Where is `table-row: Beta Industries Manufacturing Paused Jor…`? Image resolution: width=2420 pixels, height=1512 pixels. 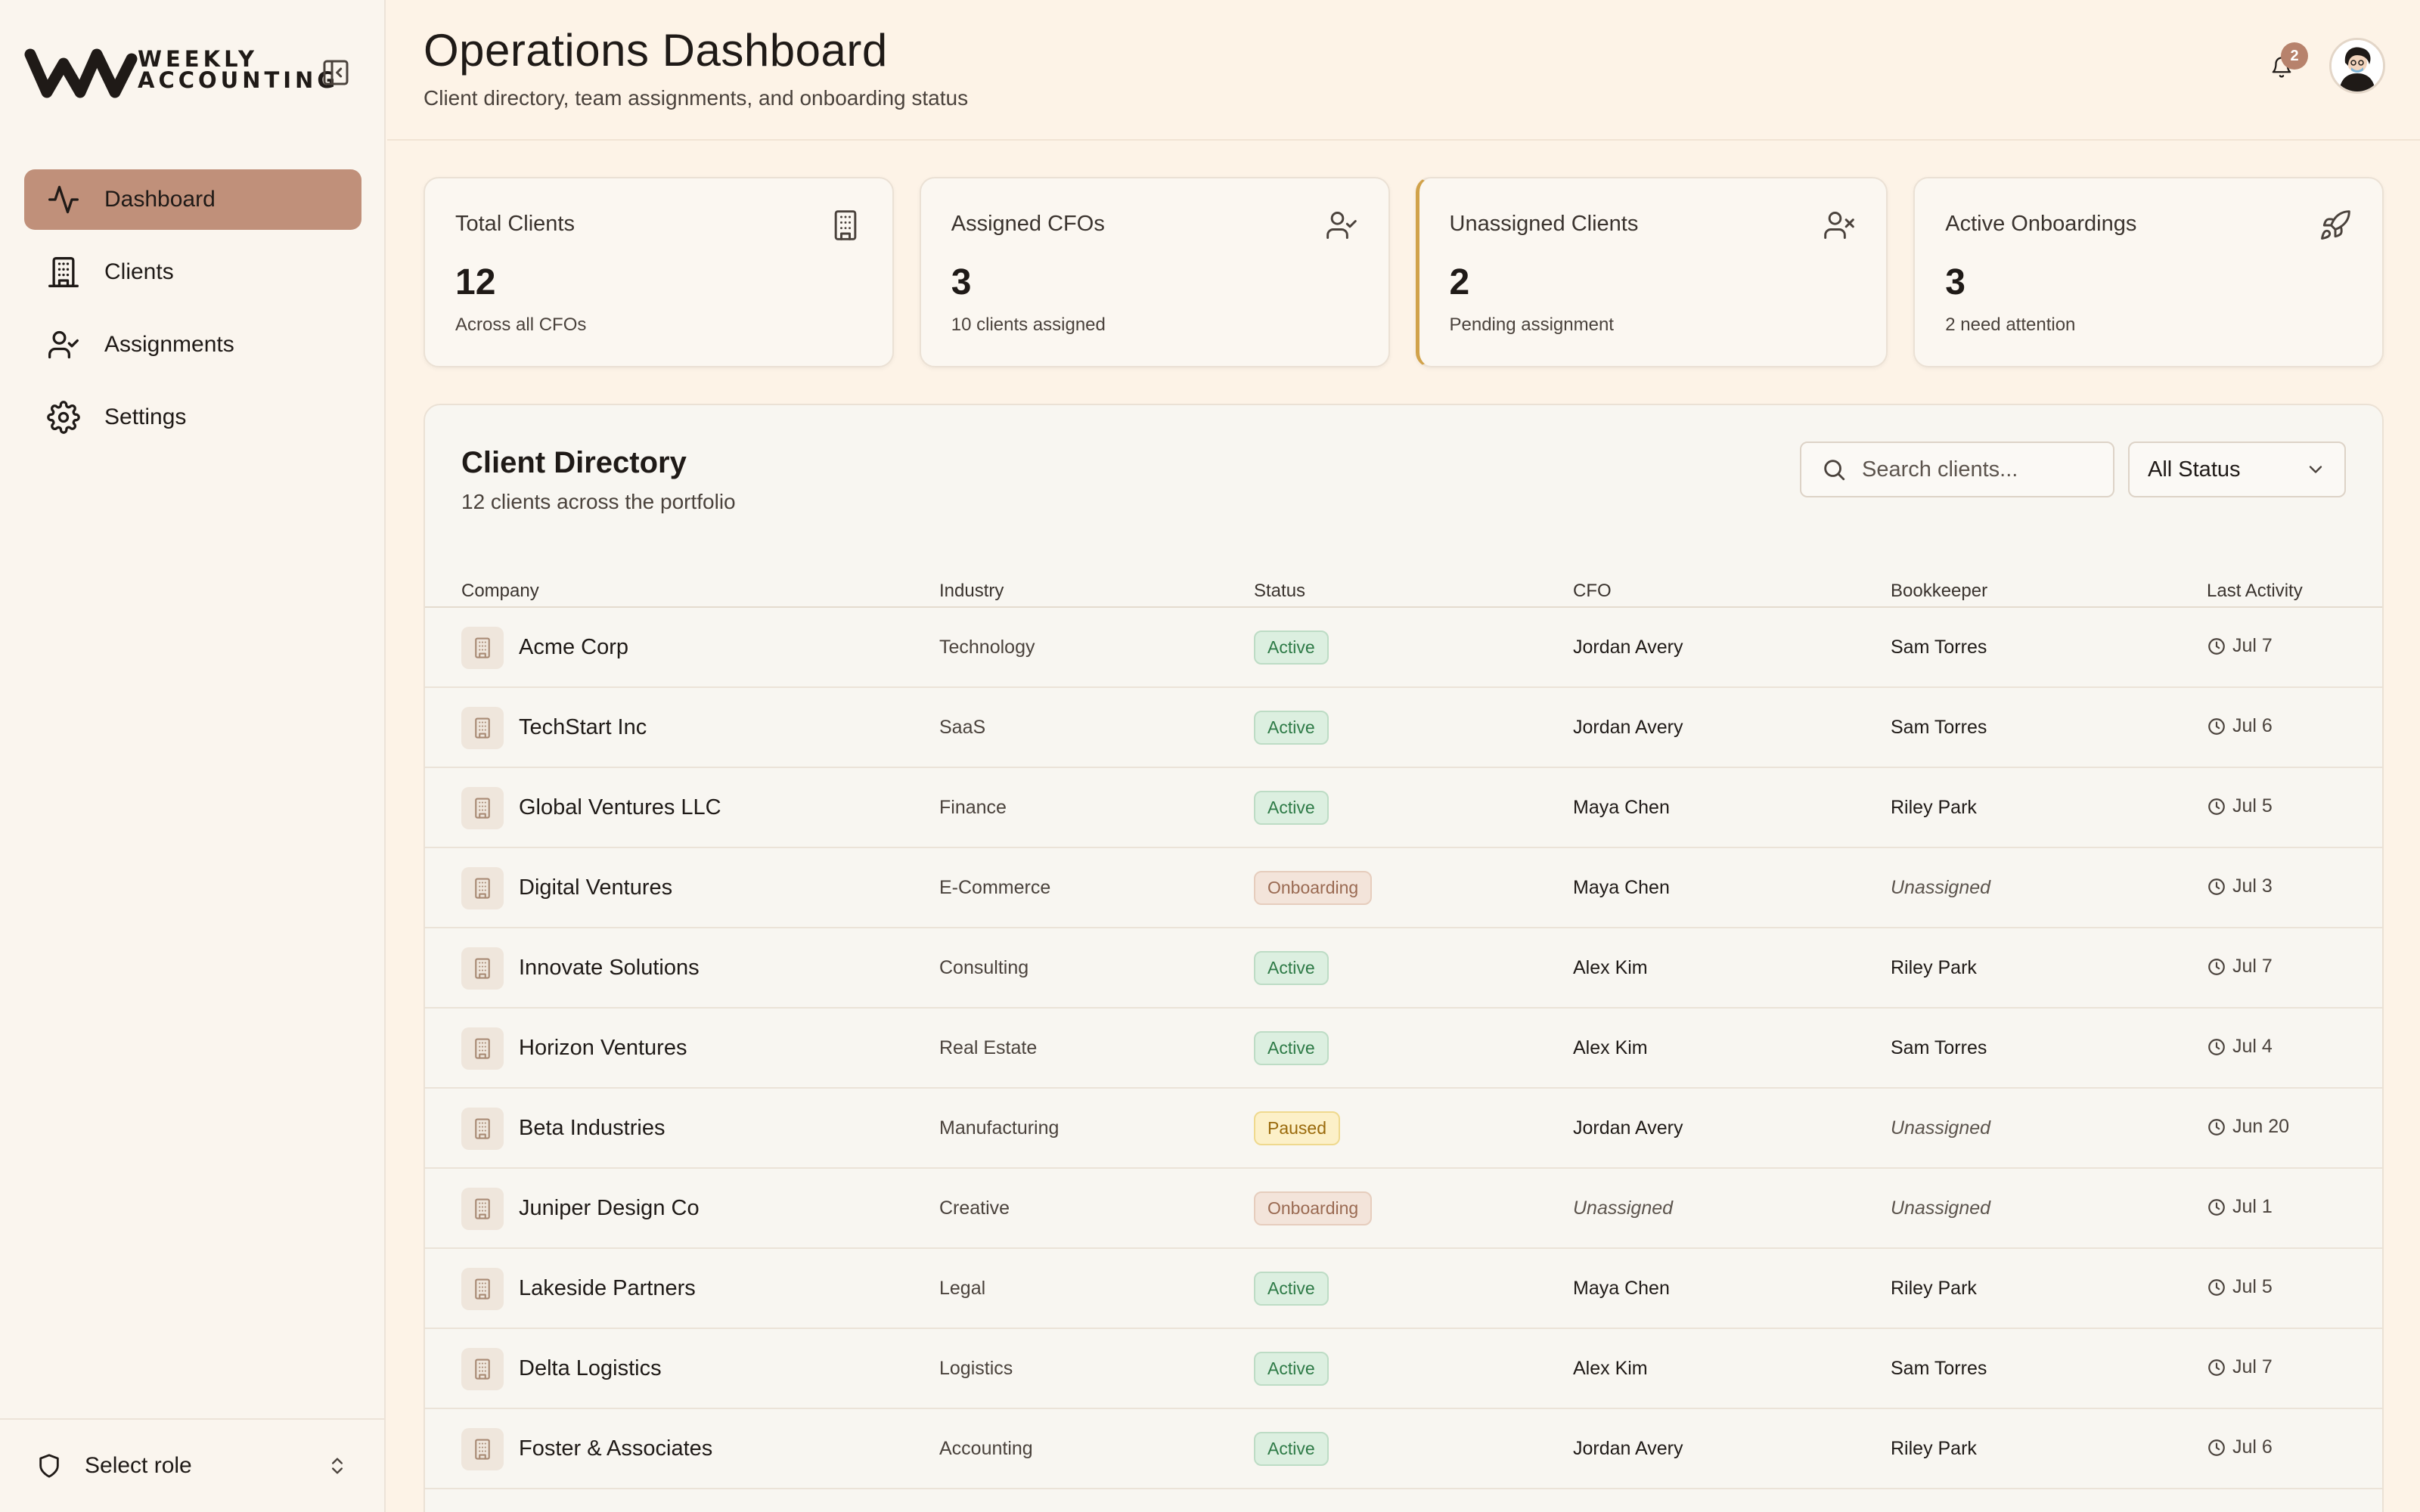 table-row: Beta Industries Manufacturing Paused Jor… is located at coordinates (1403, 1129).